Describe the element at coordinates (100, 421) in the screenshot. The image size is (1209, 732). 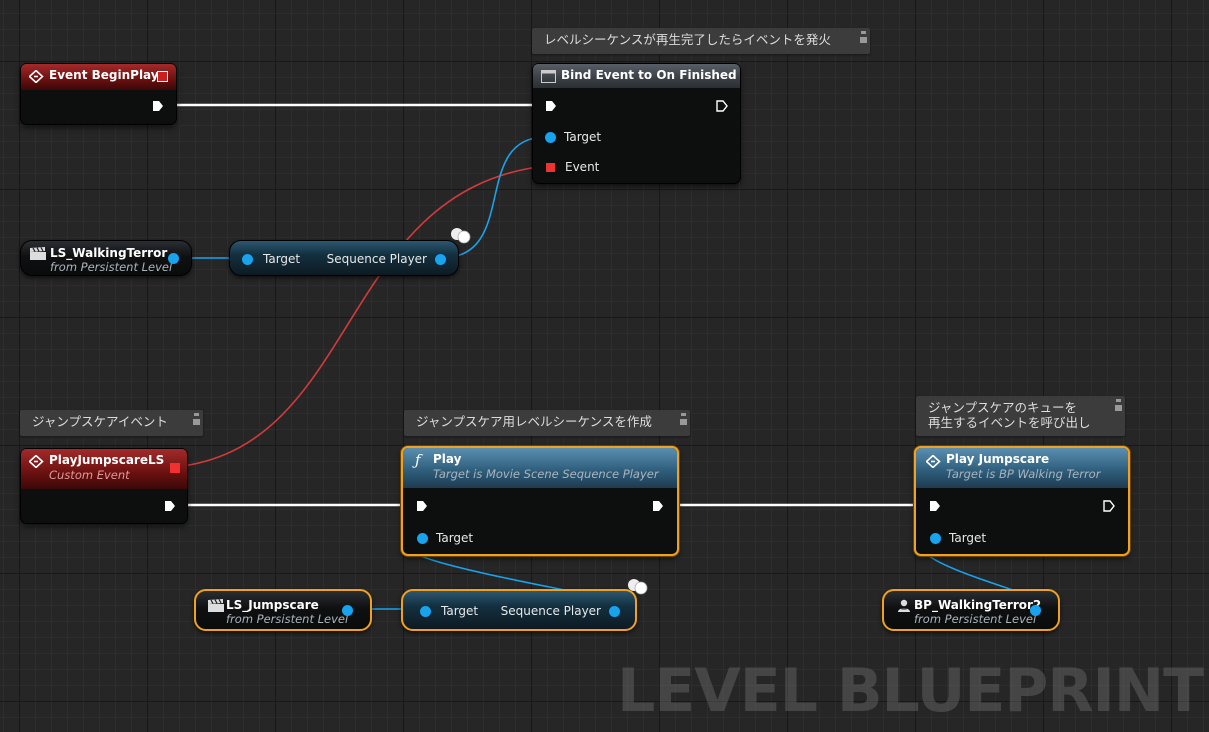
I see `comment-text: ジャンプスケアイベント` at that location.